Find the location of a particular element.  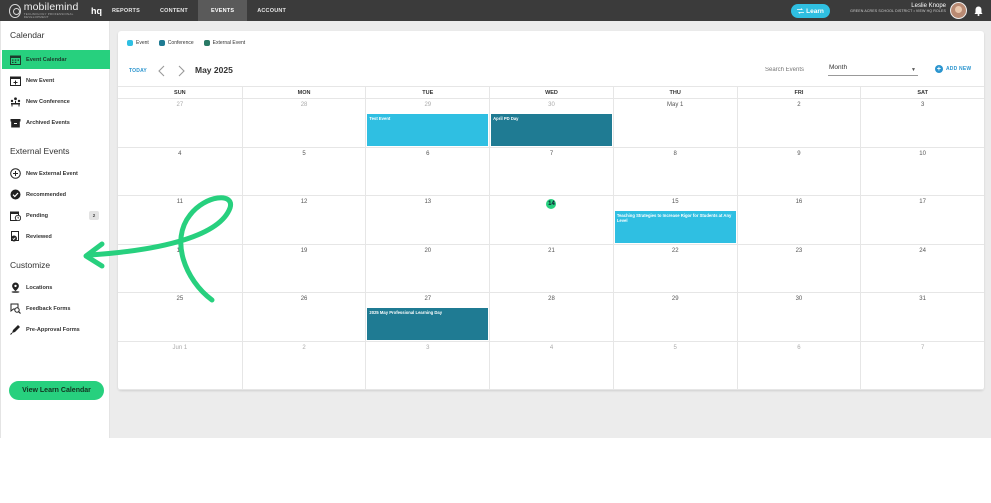

calendar-day-cell: 17 is located at coordinates (922, 220).